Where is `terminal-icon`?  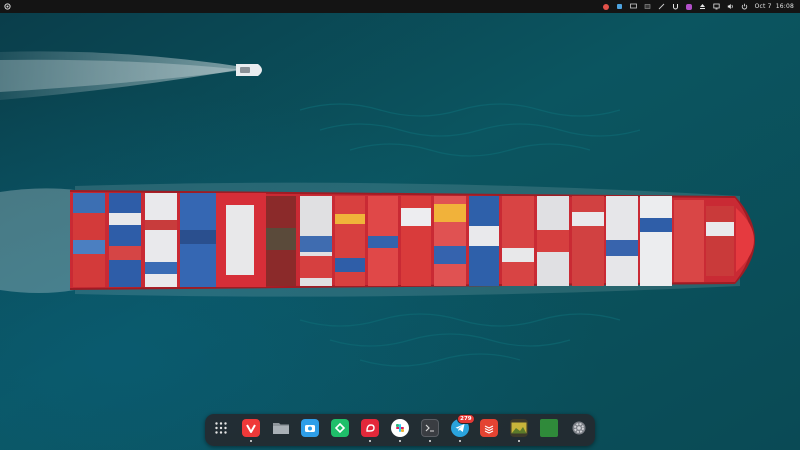
terminal-icon is located at coordinates (429, 428).